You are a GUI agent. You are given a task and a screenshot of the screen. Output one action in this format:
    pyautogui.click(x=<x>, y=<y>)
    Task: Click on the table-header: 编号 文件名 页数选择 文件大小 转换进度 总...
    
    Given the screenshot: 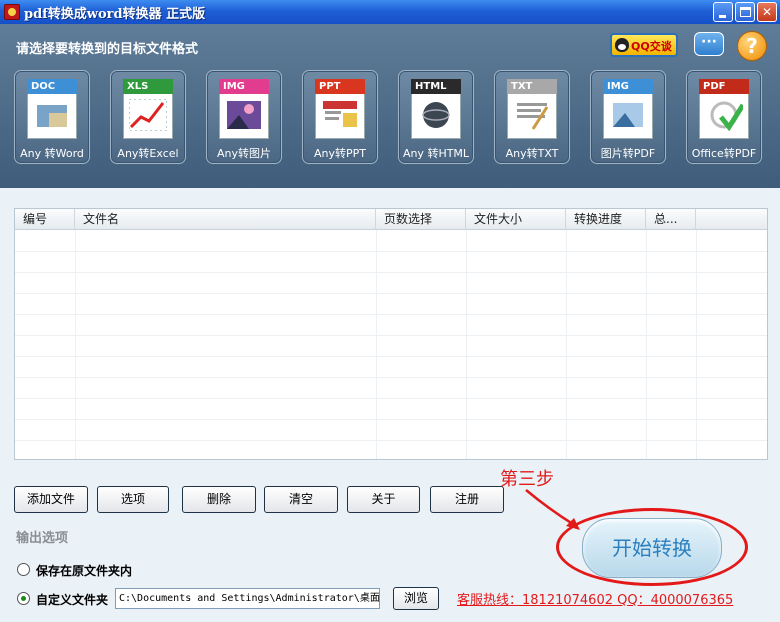 What is the action you would take?
    pyautogui.click(x=391, y=219)
    